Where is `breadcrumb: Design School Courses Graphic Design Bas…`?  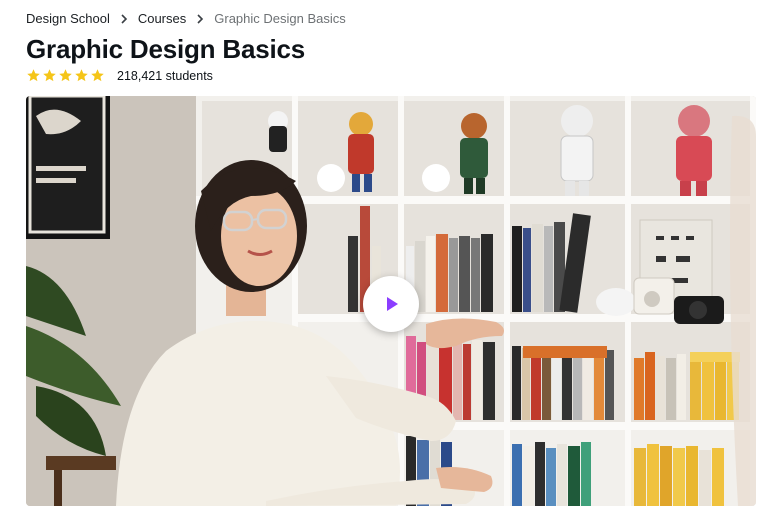
breadcrumb: Design School Courses Graphic Design Bas… is located at coordinates (186, 18).